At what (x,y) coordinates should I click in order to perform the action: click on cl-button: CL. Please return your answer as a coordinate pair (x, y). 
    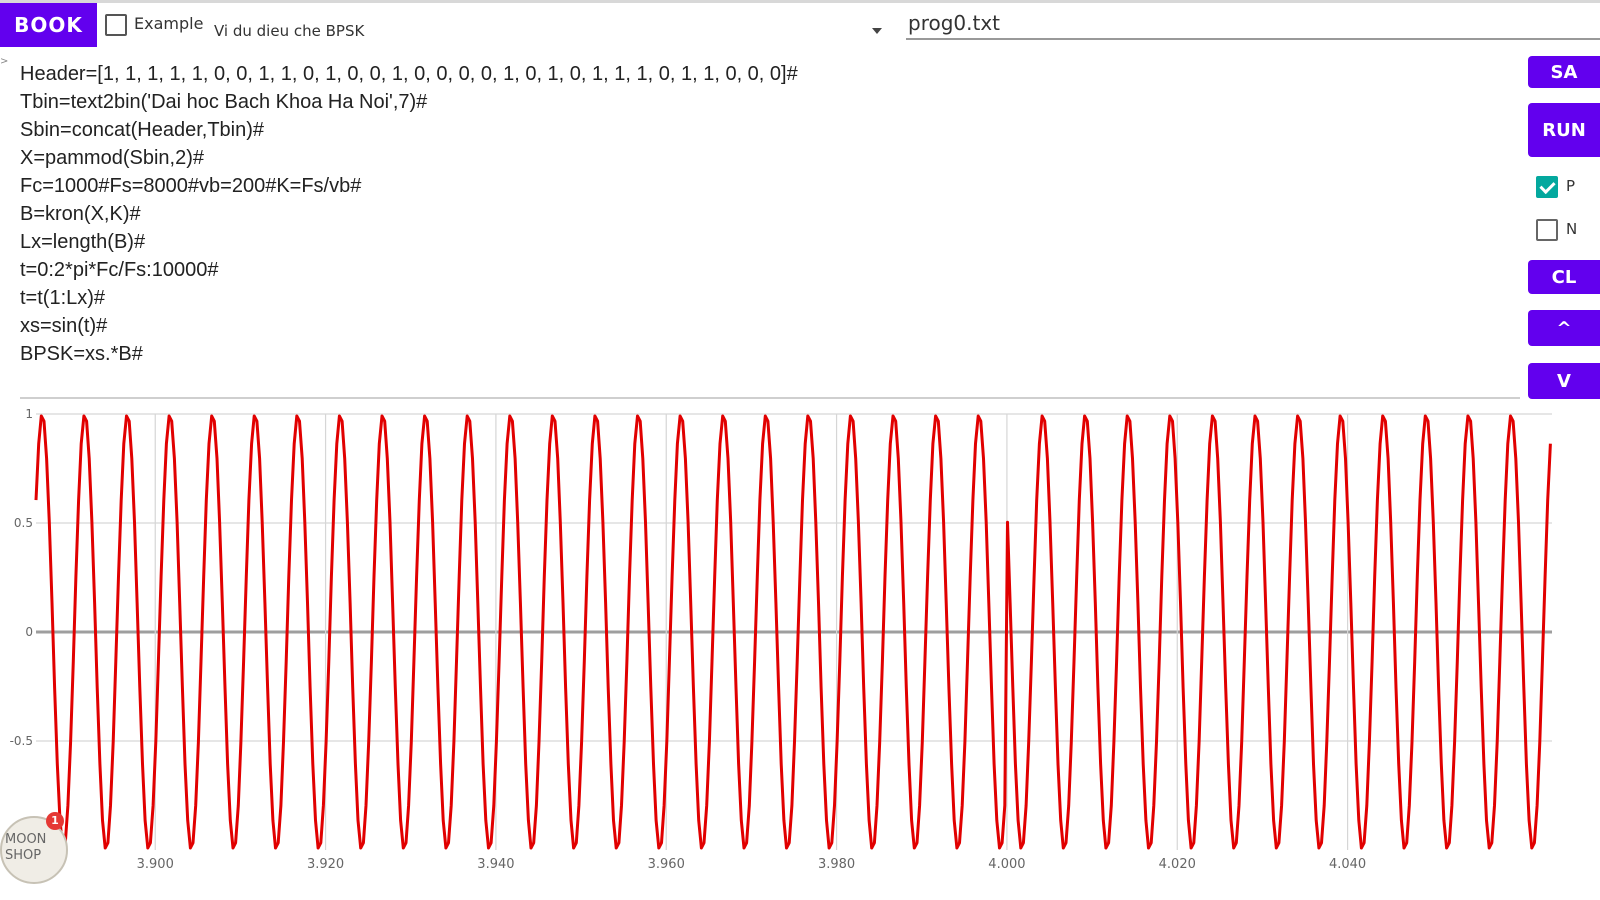
    Looking at the image, I should click on (1564, 277).